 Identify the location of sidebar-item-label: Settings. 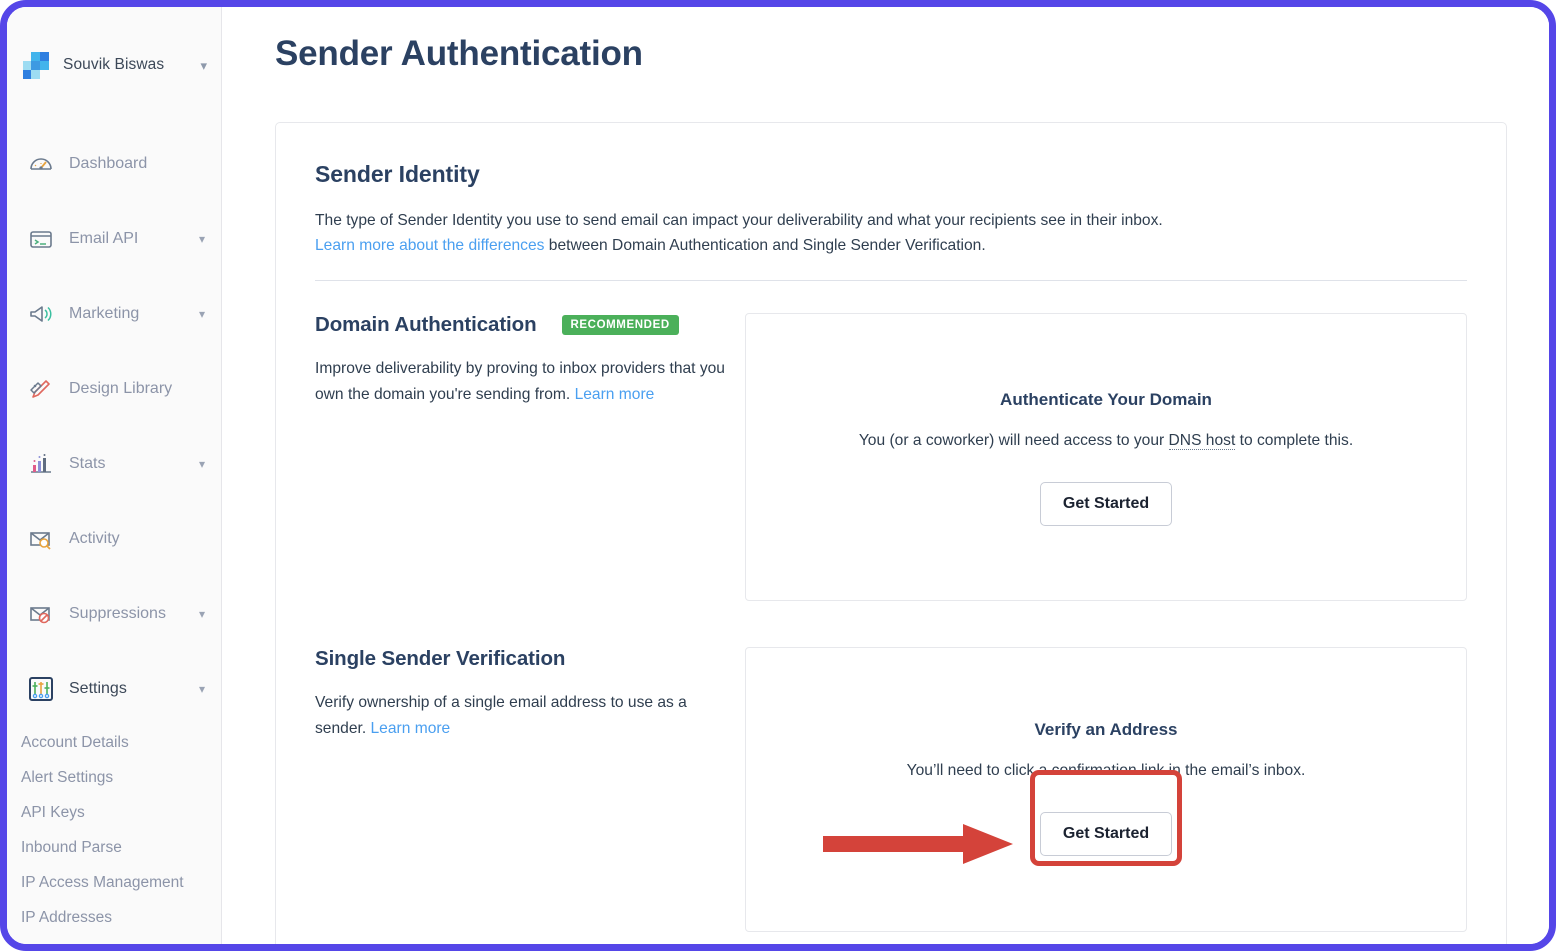
(98, 688).